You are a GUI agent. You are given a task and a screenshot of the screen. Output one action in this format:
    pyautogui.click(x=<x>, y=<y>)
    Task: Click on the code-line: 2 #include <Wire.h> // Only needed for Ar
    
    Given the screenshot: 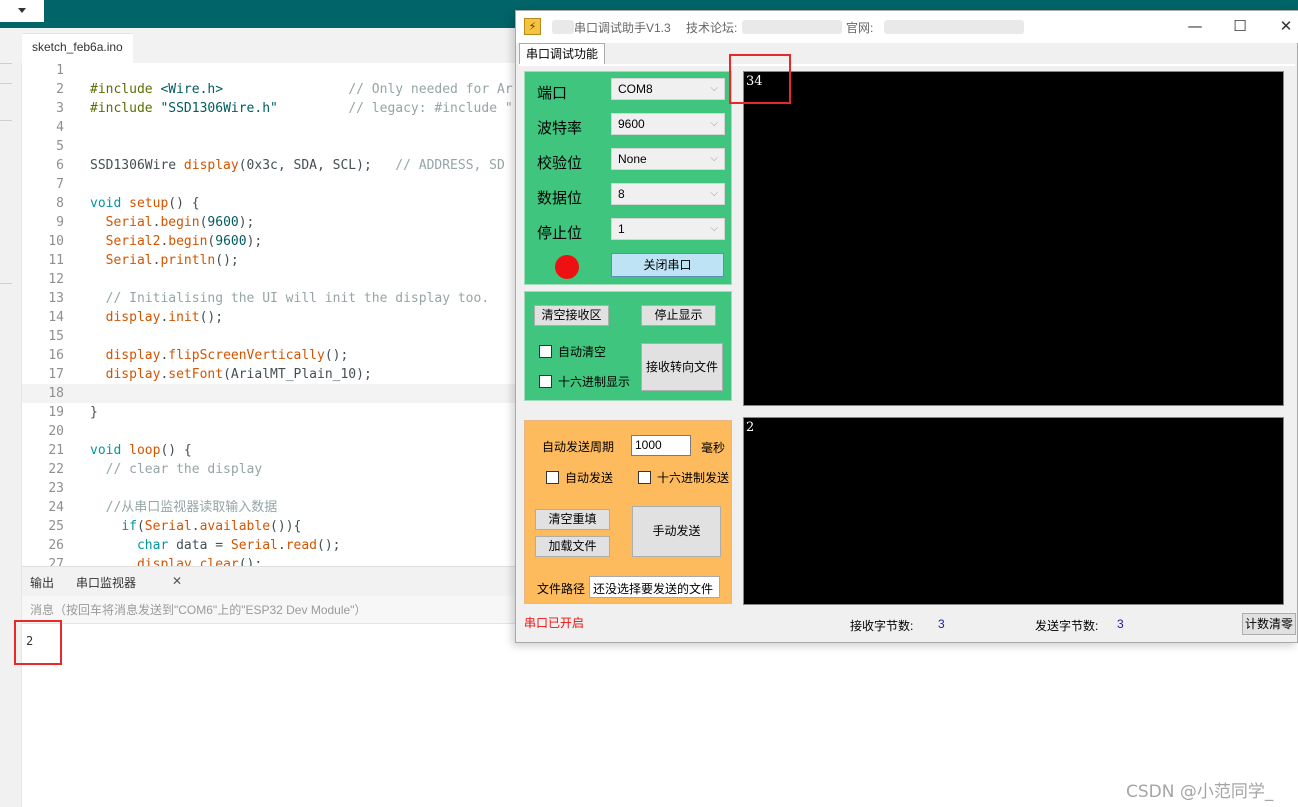 What is the action you would take?
    pyautogui.click(x=268, y=89)
    